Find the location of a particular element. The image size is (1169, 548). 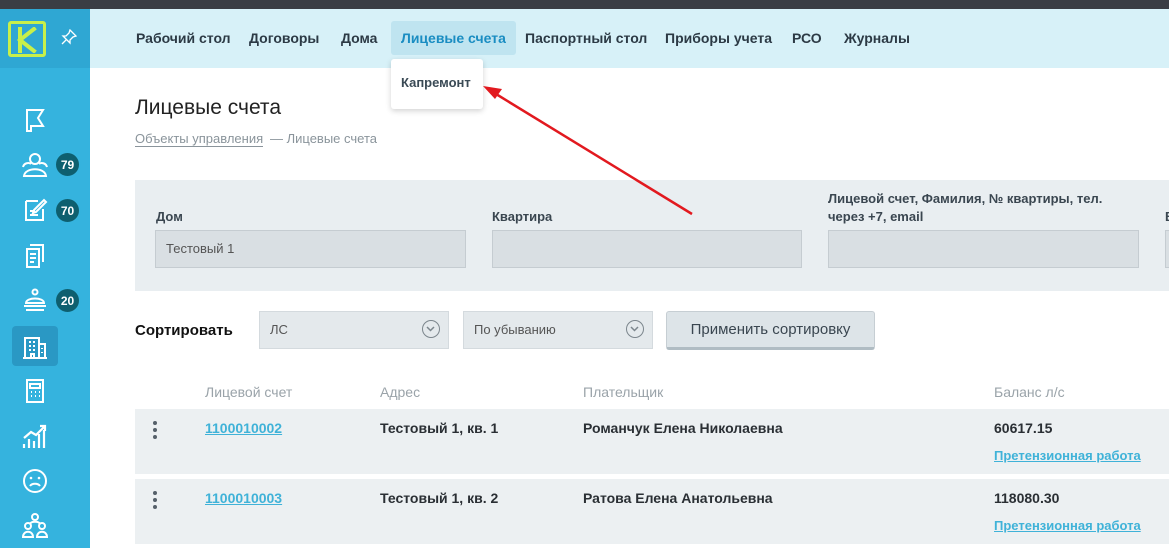

sidebar-item-service is located at coordinates (35, 301).